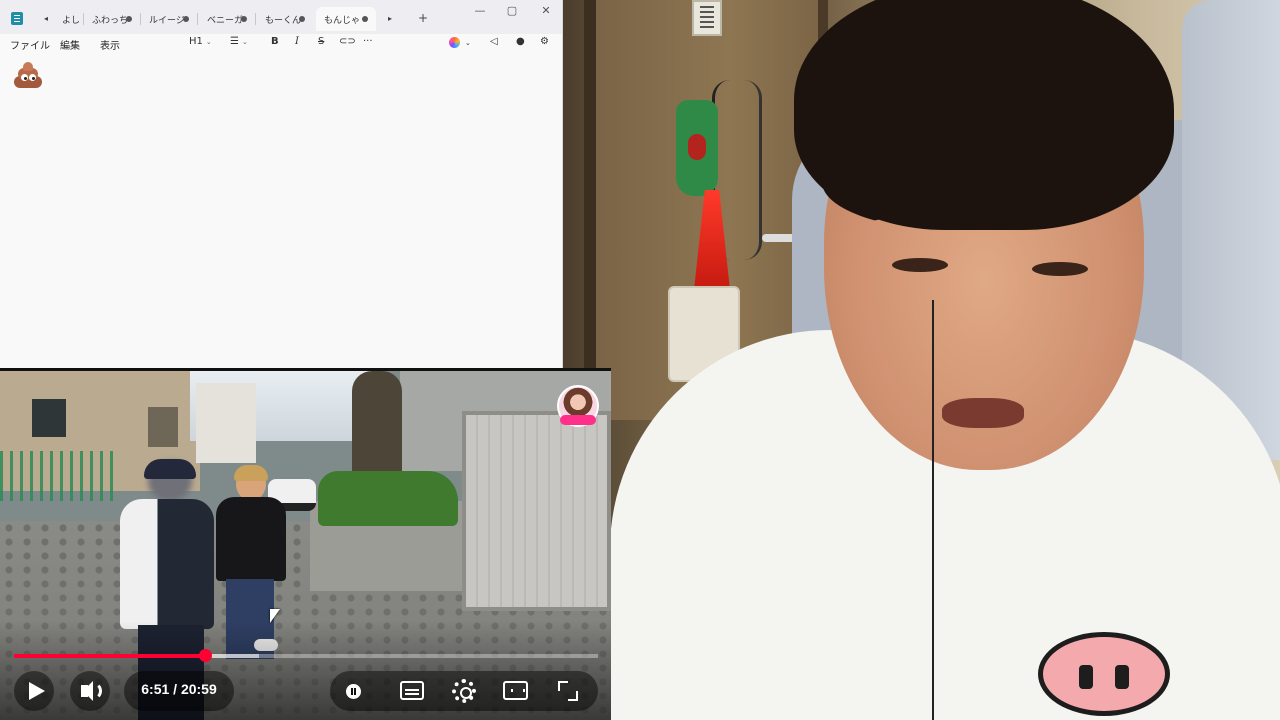 Image resolution: width=1280 pixels, height=720 pixels. Describe the element at coordinates (226, 423) in the screenshot. I see `scene-building-middle` at that location.